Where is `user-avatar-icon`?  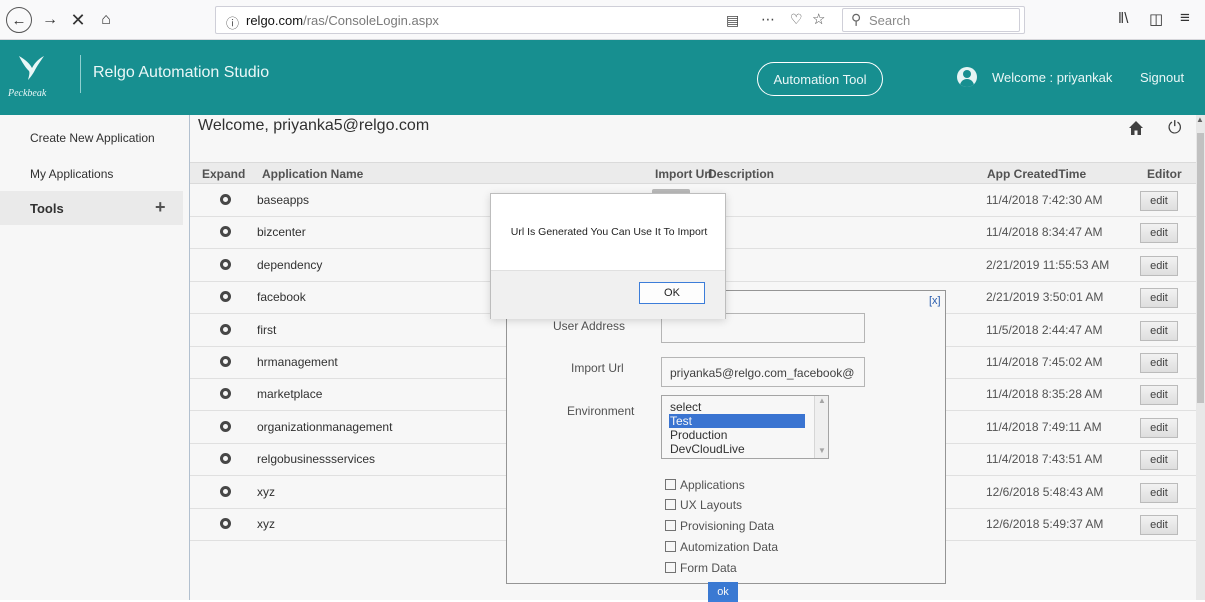 user-avatar-icon is located at coordinates (967, 77).